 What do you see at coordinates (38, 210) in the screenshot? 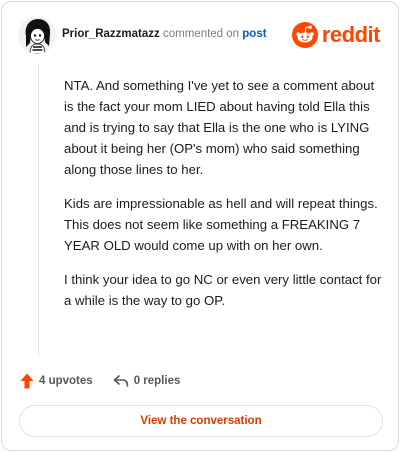
I see `thread-line` at bounding box center [38, 210].